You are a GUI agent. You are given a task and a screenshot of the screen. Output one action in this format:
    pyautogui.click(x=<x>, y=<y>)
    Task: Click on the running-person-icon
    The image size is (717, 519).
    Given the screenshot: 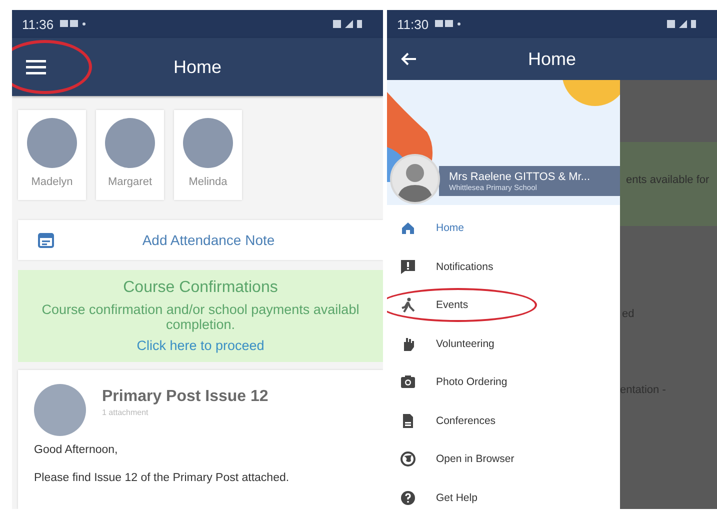 What is the action you would take?
    pyautogui.click(x=408, y=305)
    